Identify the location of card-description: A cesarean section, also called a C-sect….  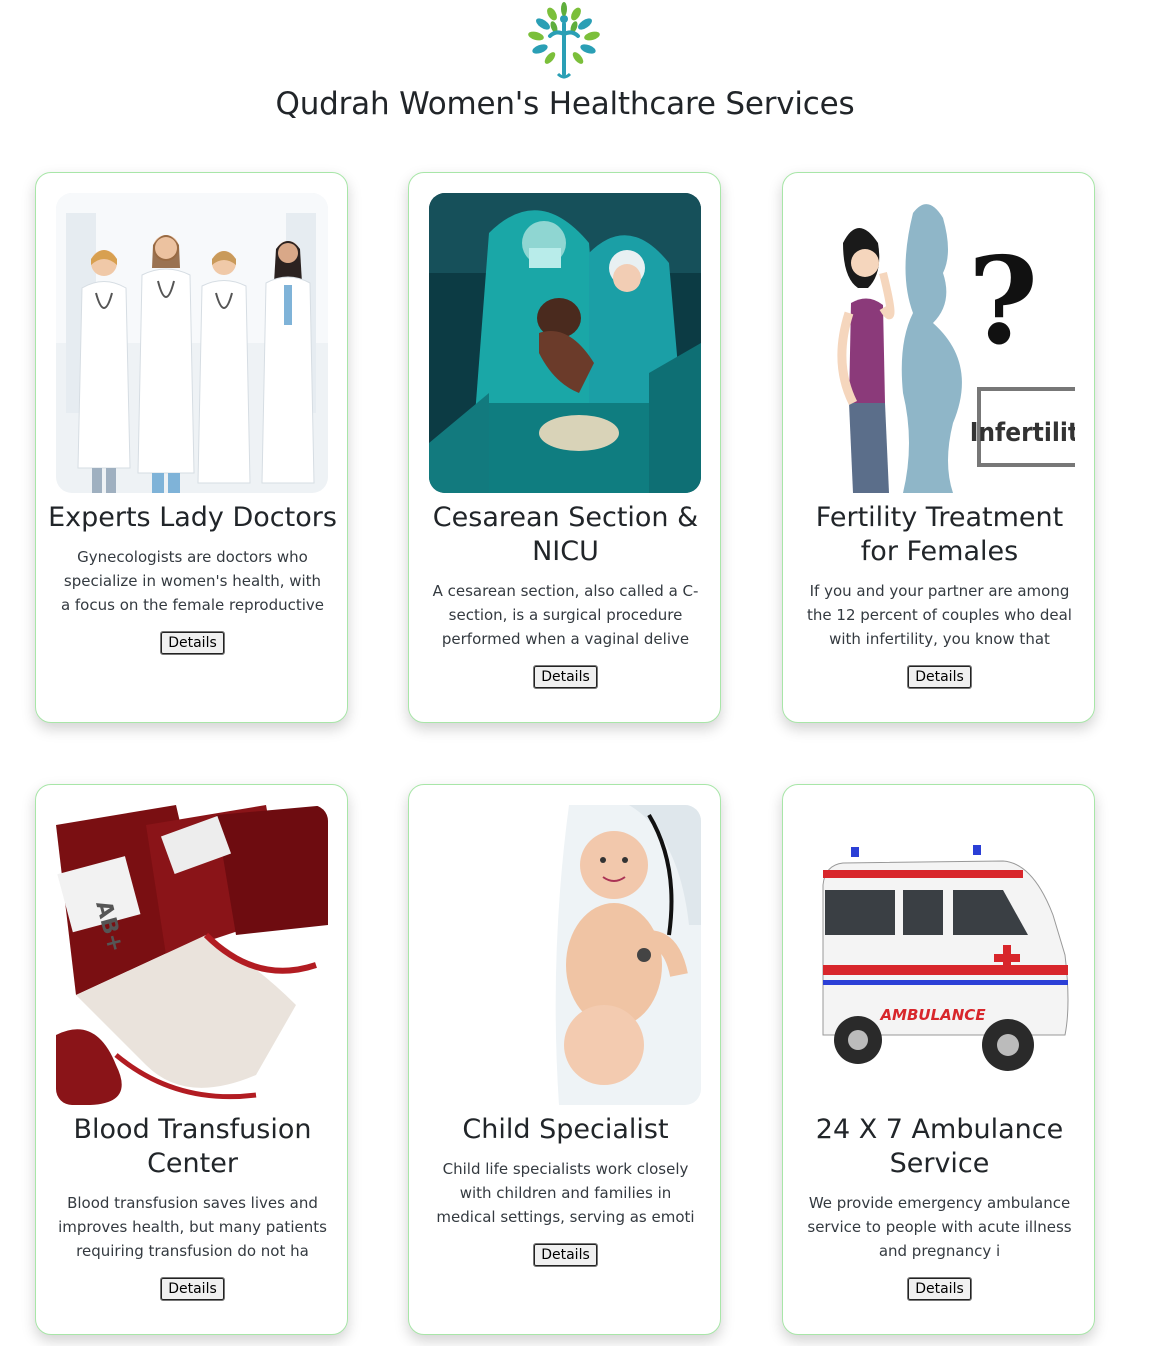
(565, 615).